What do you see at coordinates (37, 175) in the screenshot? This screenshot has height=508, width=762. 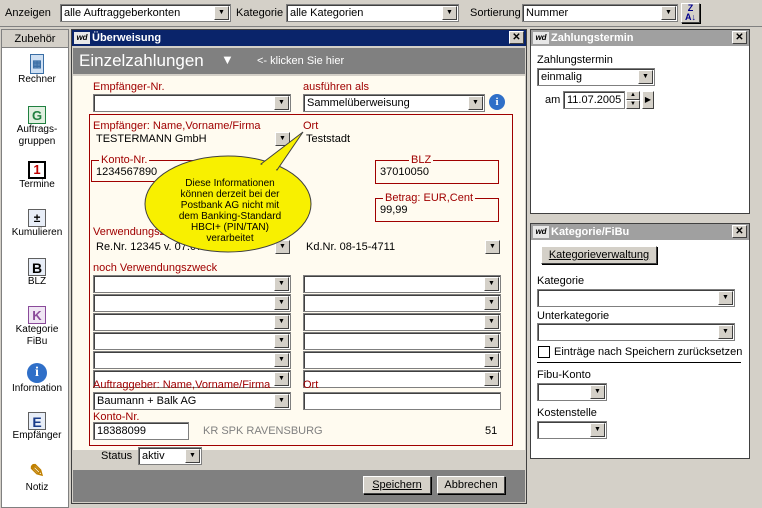 I see `sidebar-item-termine: 1 Termine` at bounding box center [37, 175].